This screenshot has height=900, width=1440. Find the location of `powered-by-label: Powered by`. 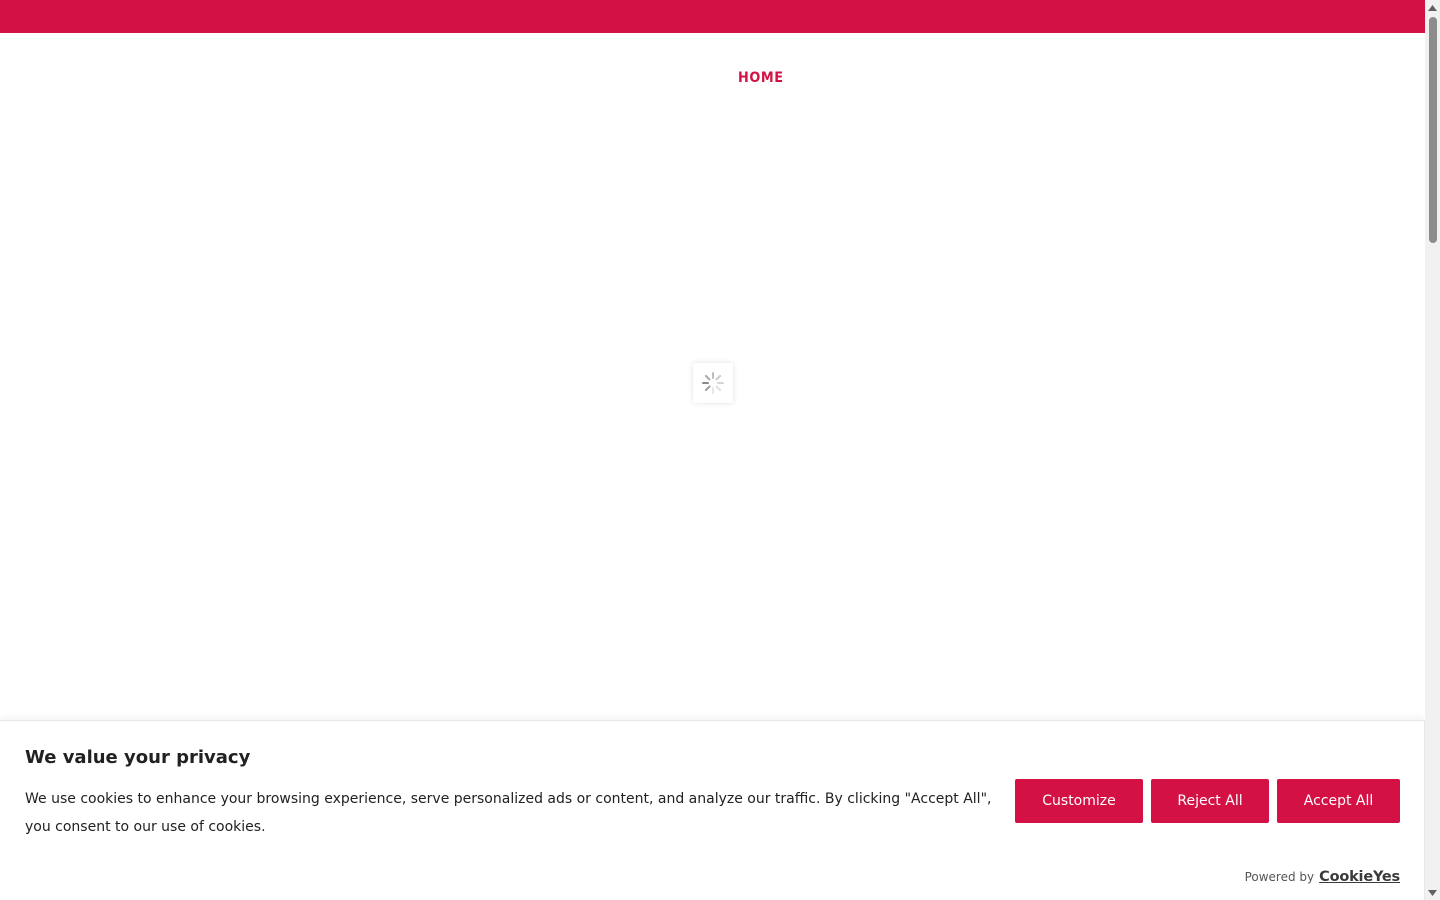

powered-by-label: Powered by is located at coordinates (1279, 877).